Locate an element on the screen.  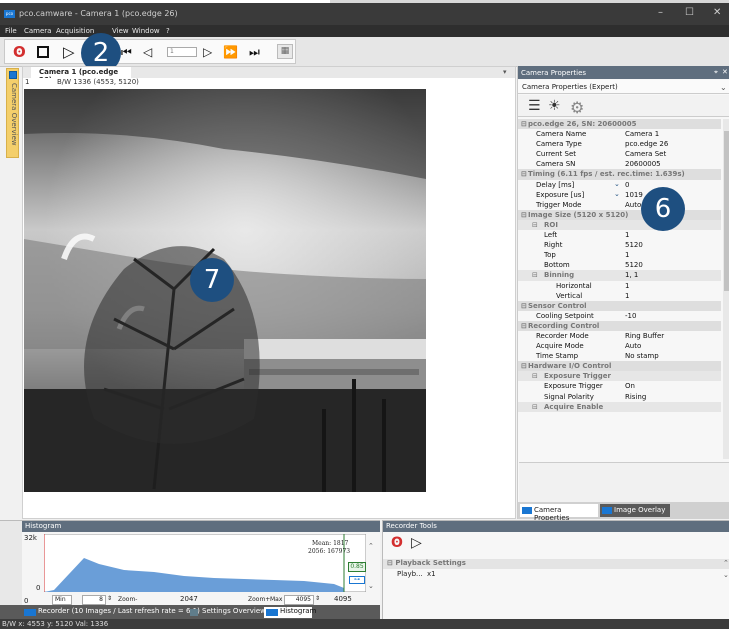
first-frame-icon: ⏮ is located at coordinates (126, 52).